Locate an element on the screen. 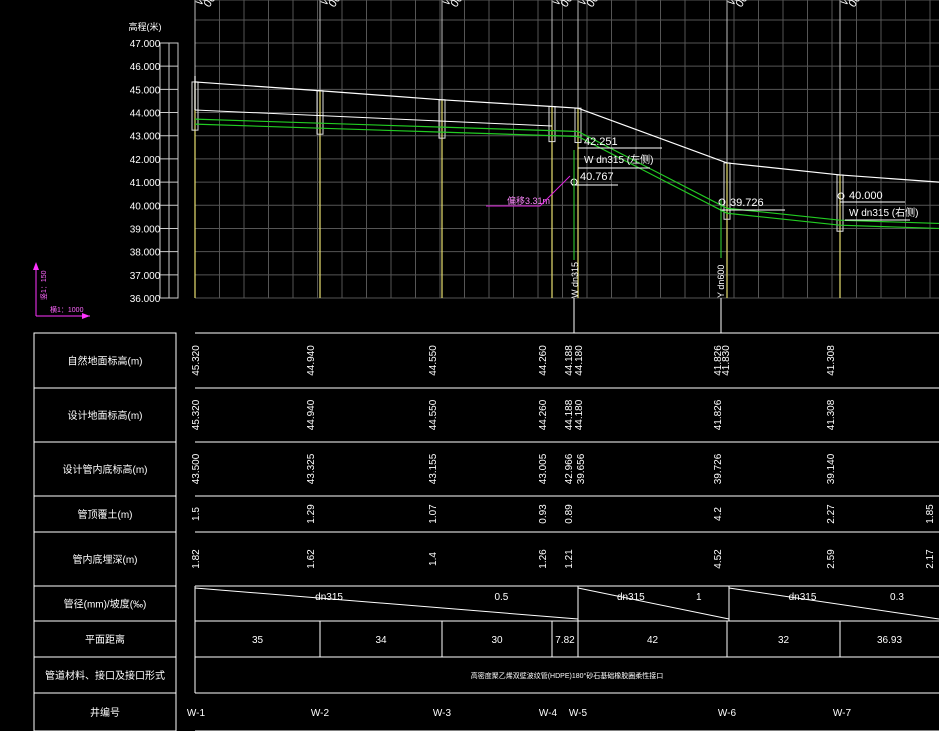  table-row-label: 井编号 is located at coordinates (105, 712).